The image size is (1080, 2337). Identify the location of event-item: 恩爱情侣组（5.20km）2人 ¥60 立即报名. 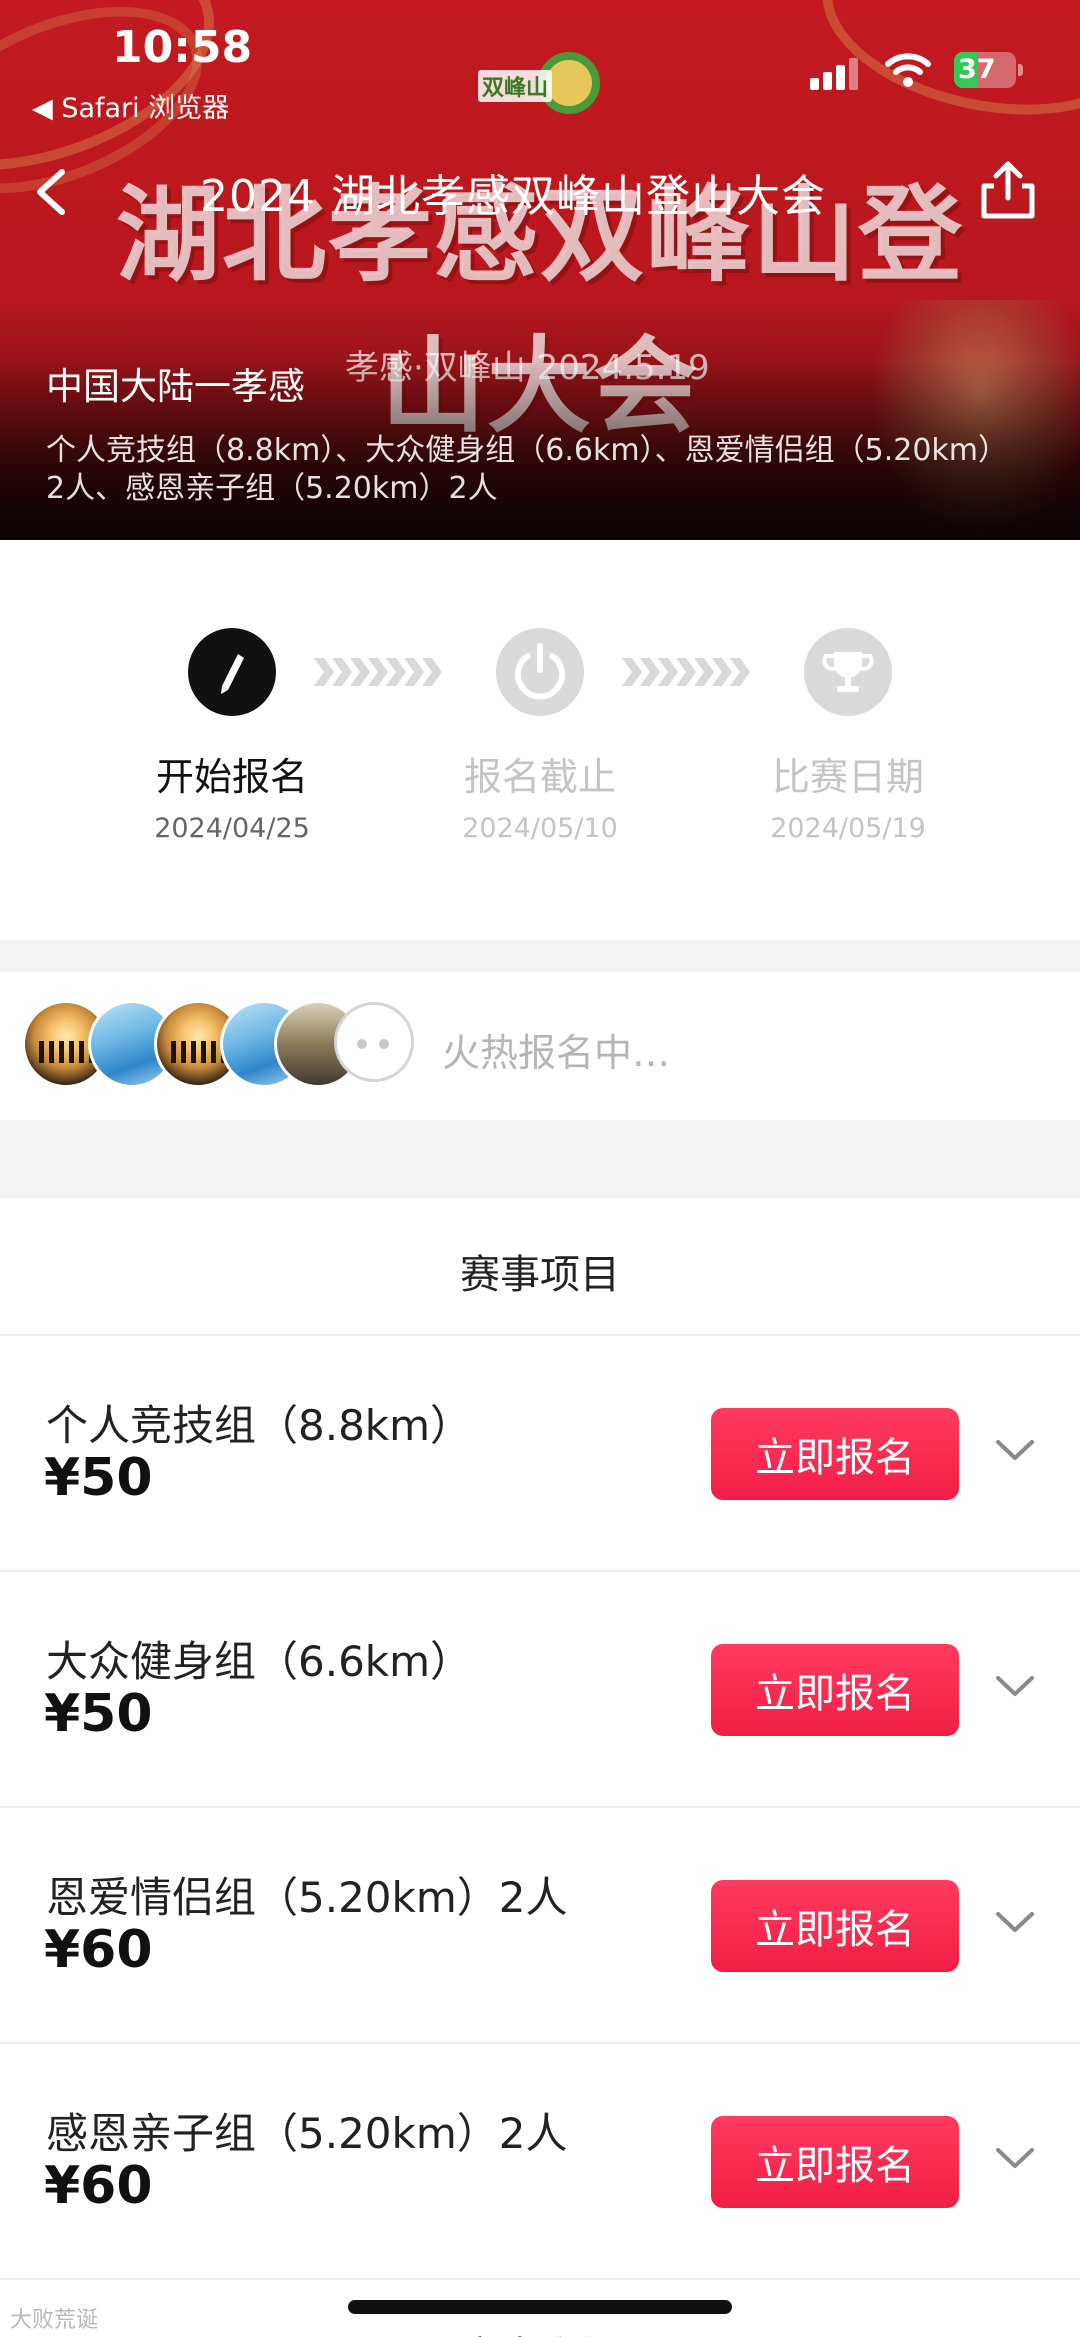
(540, 1926).